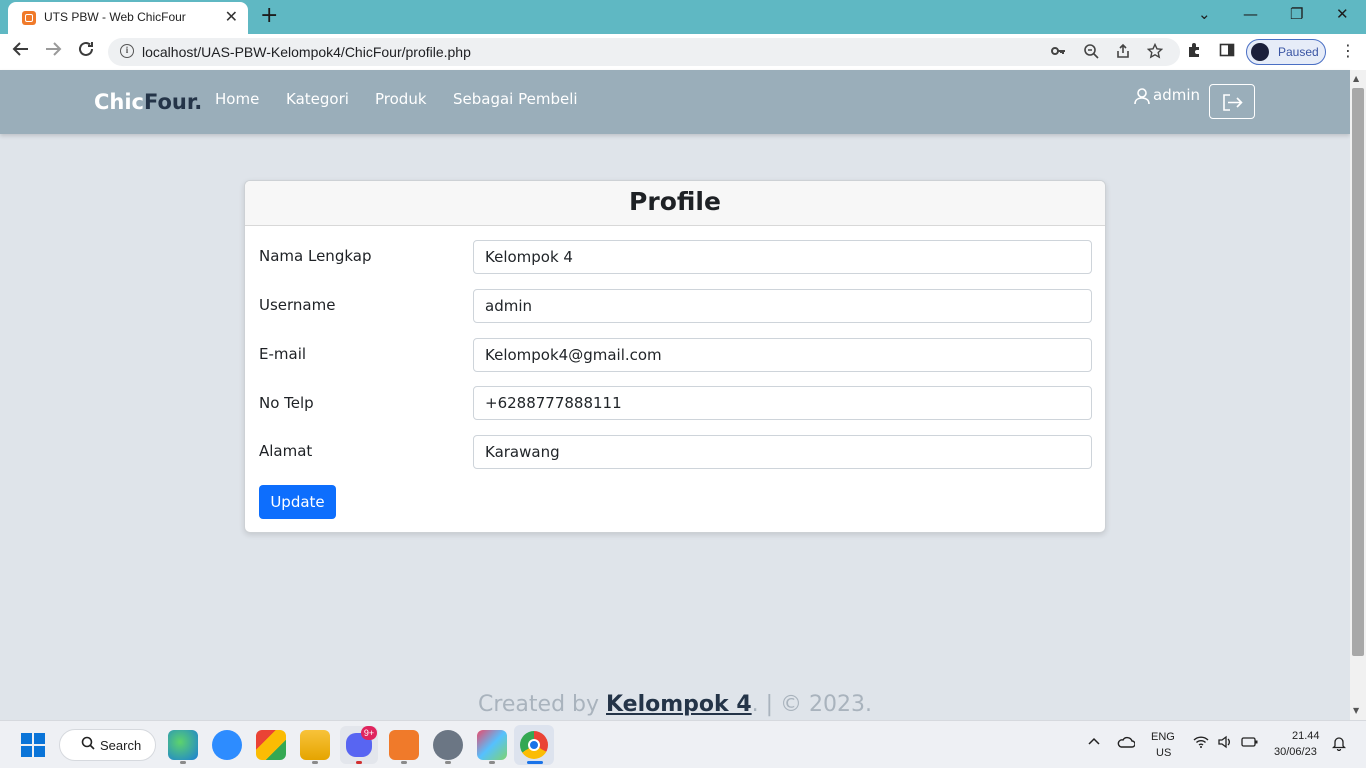  I want to click on browser-menu-icon: ⋮, so click(1348, 50).